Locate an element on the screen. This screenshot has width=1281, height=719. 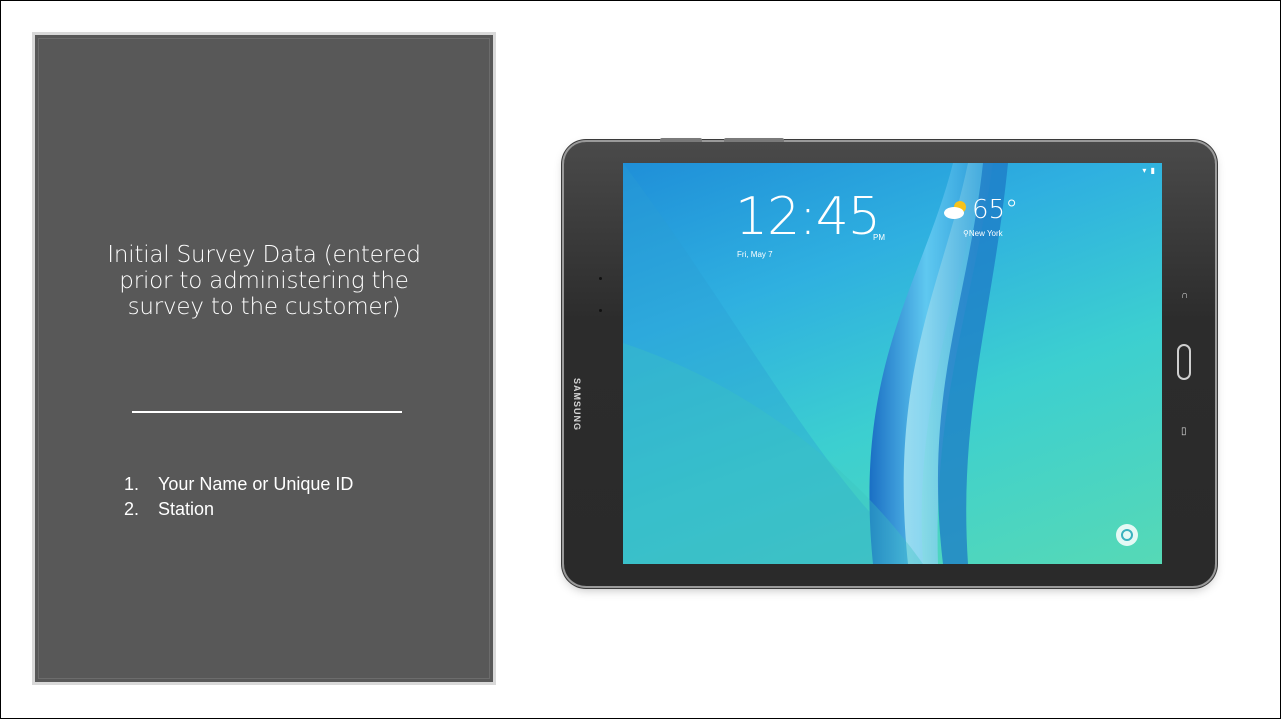
divider is located at coordinates (267, 412).